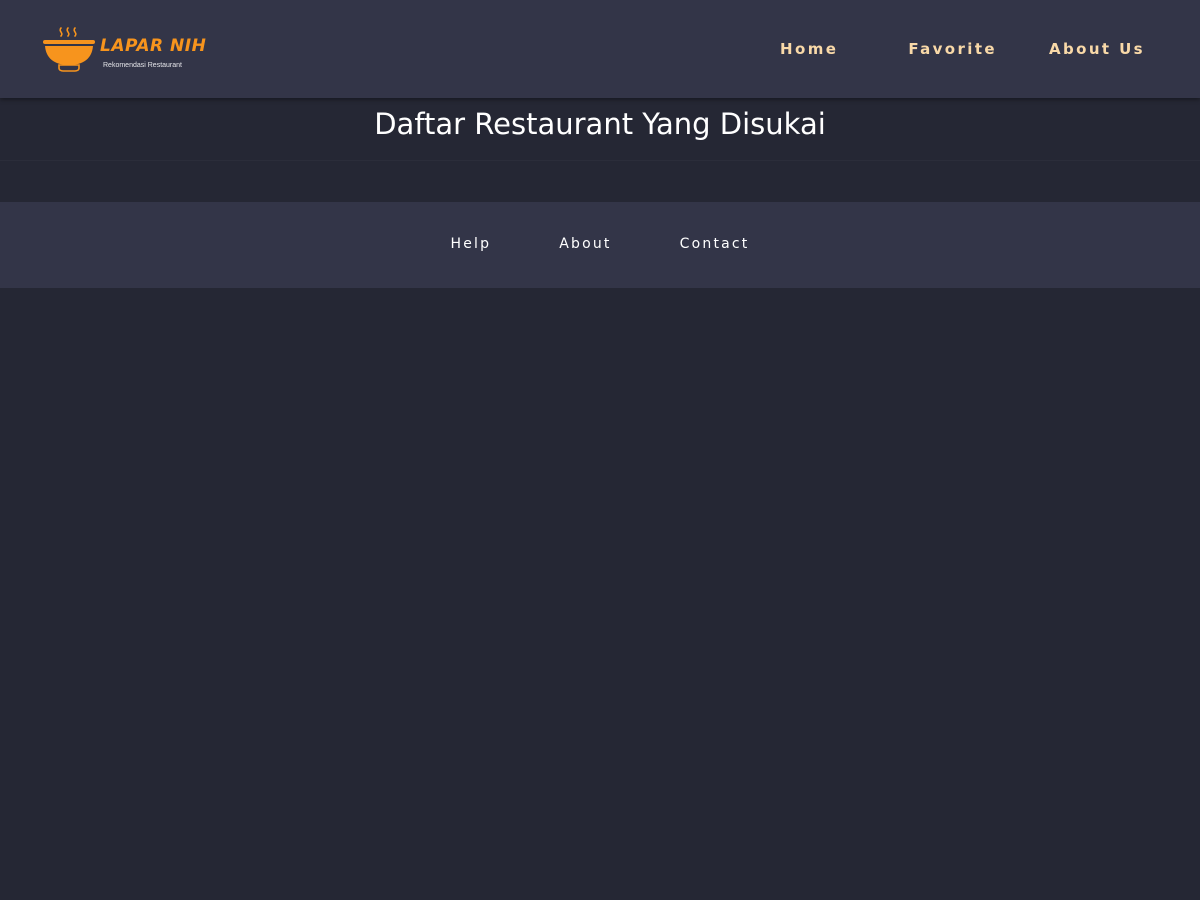  What do you see at coordinates (600, 124) in the screenshot?
I see `page-title: Daftar Restaurant Yang Disukai` at bounding box center [600, 124].